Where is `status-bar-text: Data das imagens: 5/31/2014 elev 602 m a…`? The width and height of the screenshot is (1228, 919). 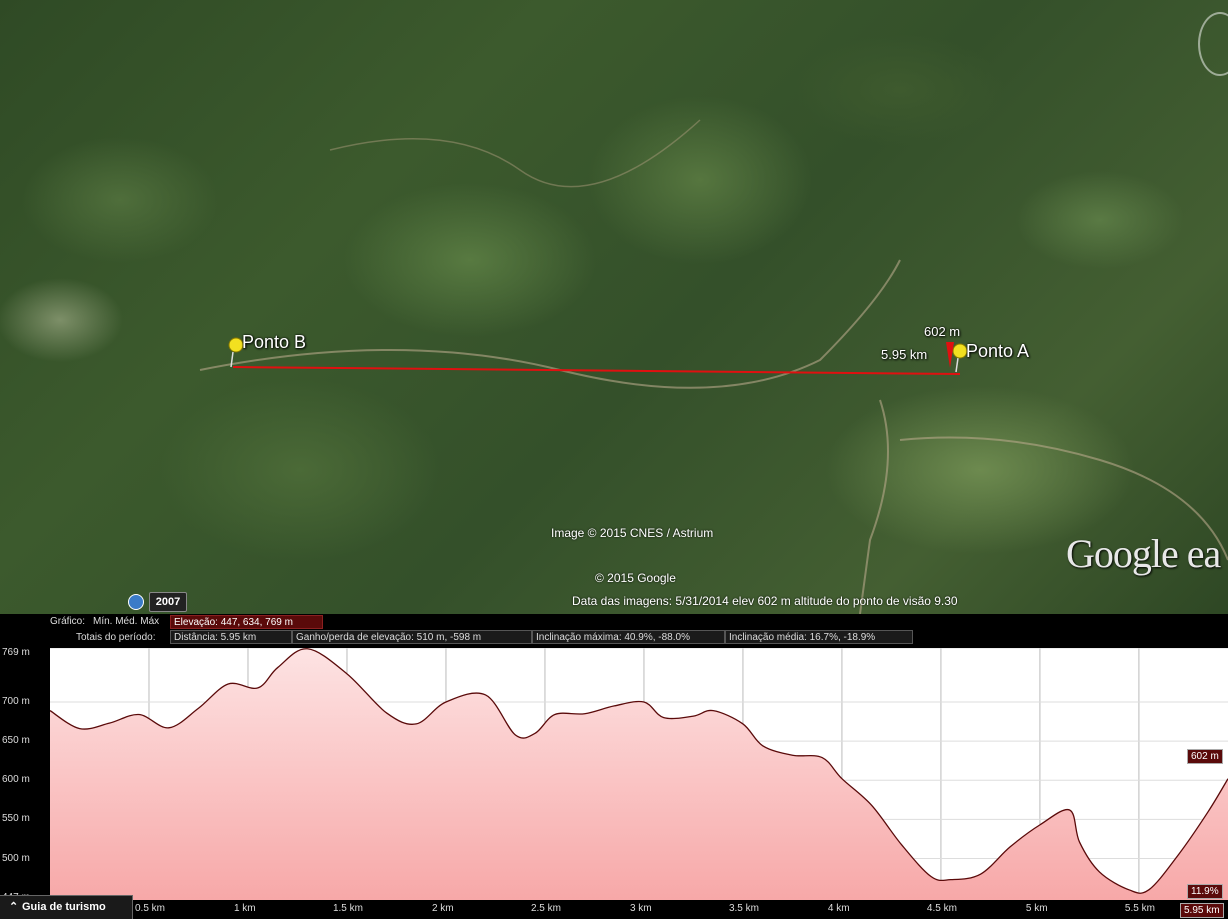
status-bar-text: Data das imagens: 5/31/2014 elev 602 m a… is located at coordinates (765, 601).